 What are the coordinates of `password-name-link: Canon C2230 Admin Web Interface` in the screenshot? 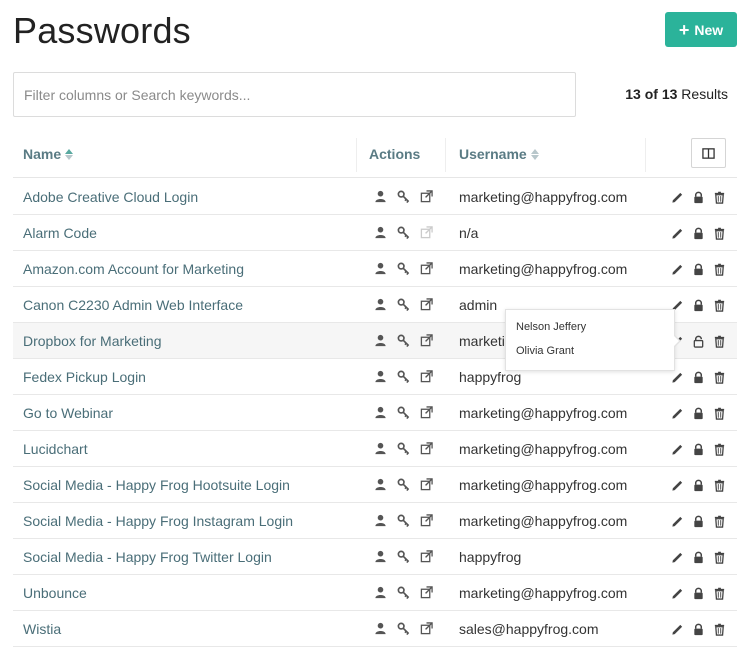 It's located at (133, 305).